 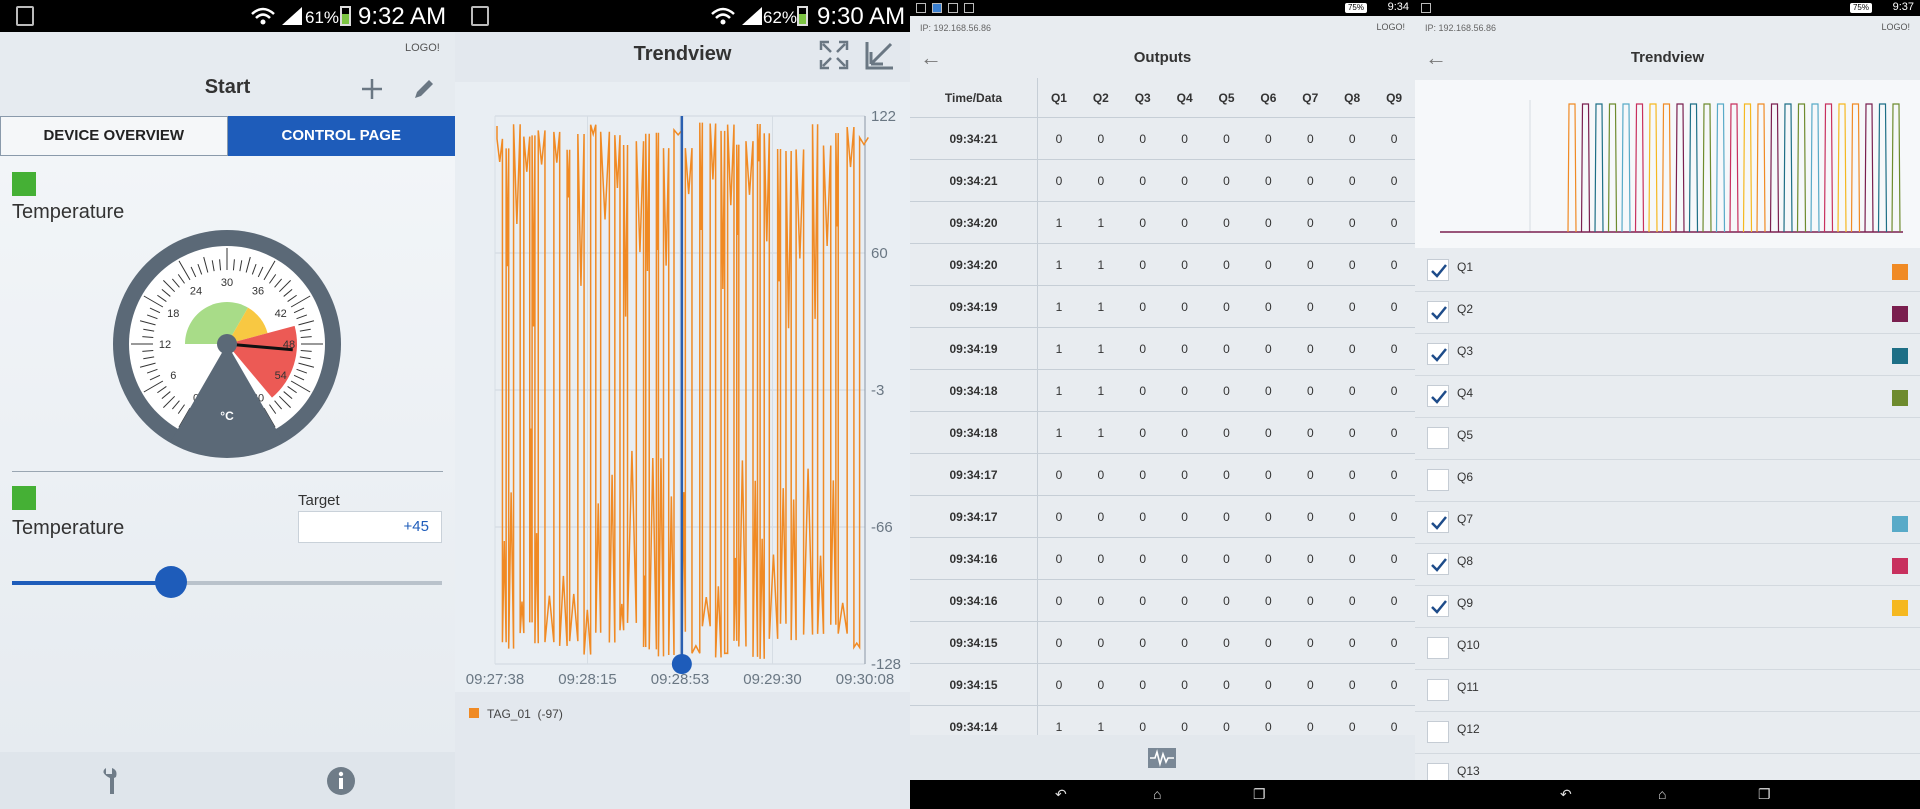 I want to click on output-label: Q6, so click(x=1465, y=477).